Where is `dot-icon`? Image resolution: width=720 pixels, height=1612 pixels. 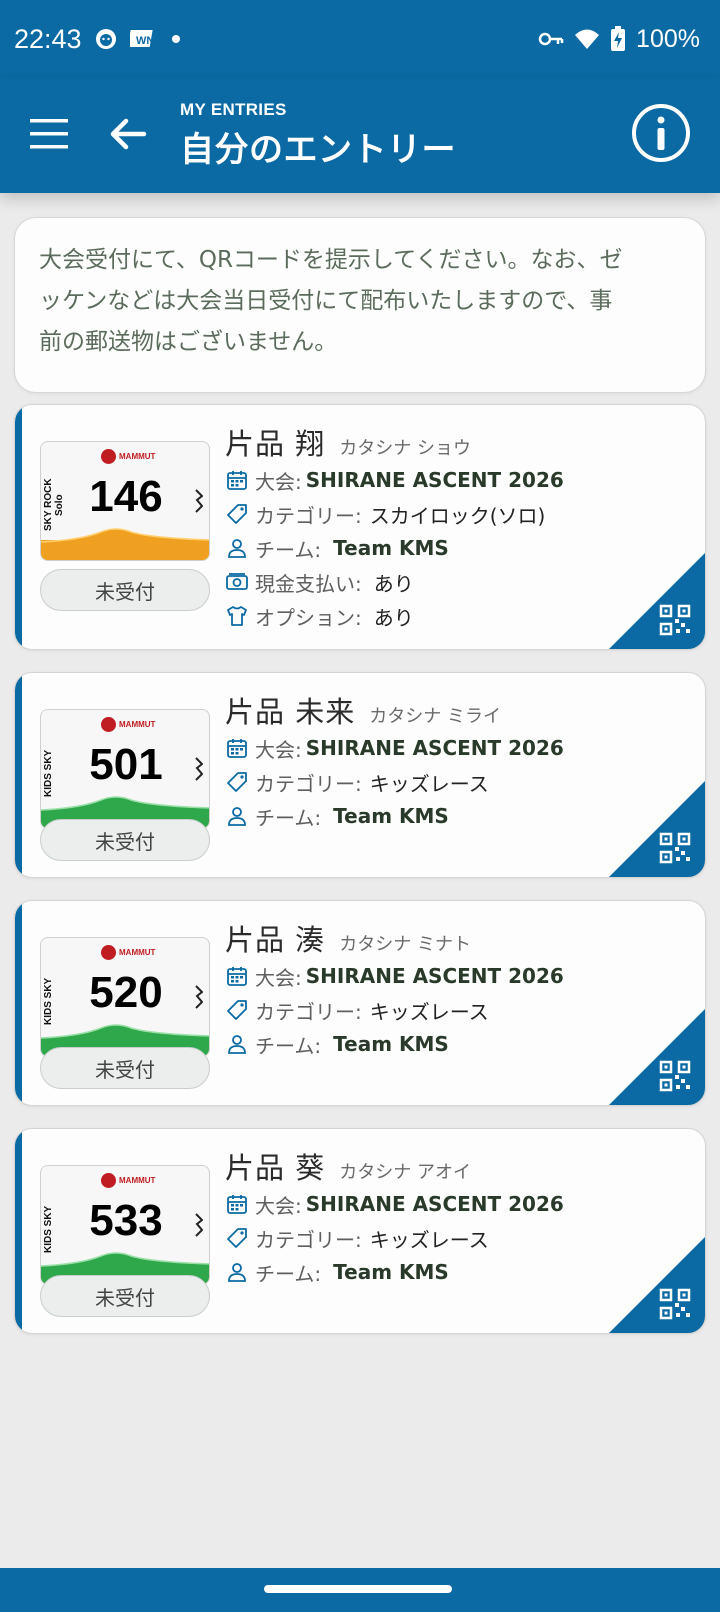 dot-icon is located at coordinates (176, 39).